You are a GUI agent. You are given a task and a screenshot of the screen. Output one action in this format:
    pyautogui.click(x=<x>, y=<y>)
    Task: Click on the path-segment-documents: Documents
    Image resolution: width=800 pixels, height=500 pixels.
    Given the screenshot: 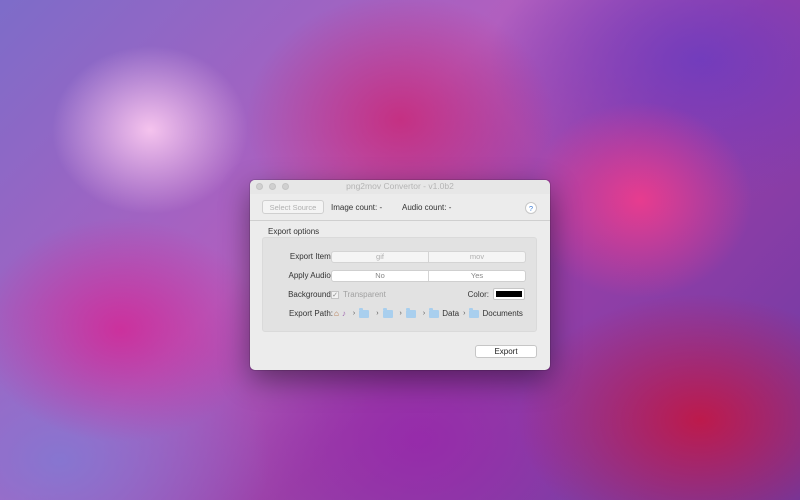 What is the action you would take?
    pyautogui.click(x=496, y=312)
    